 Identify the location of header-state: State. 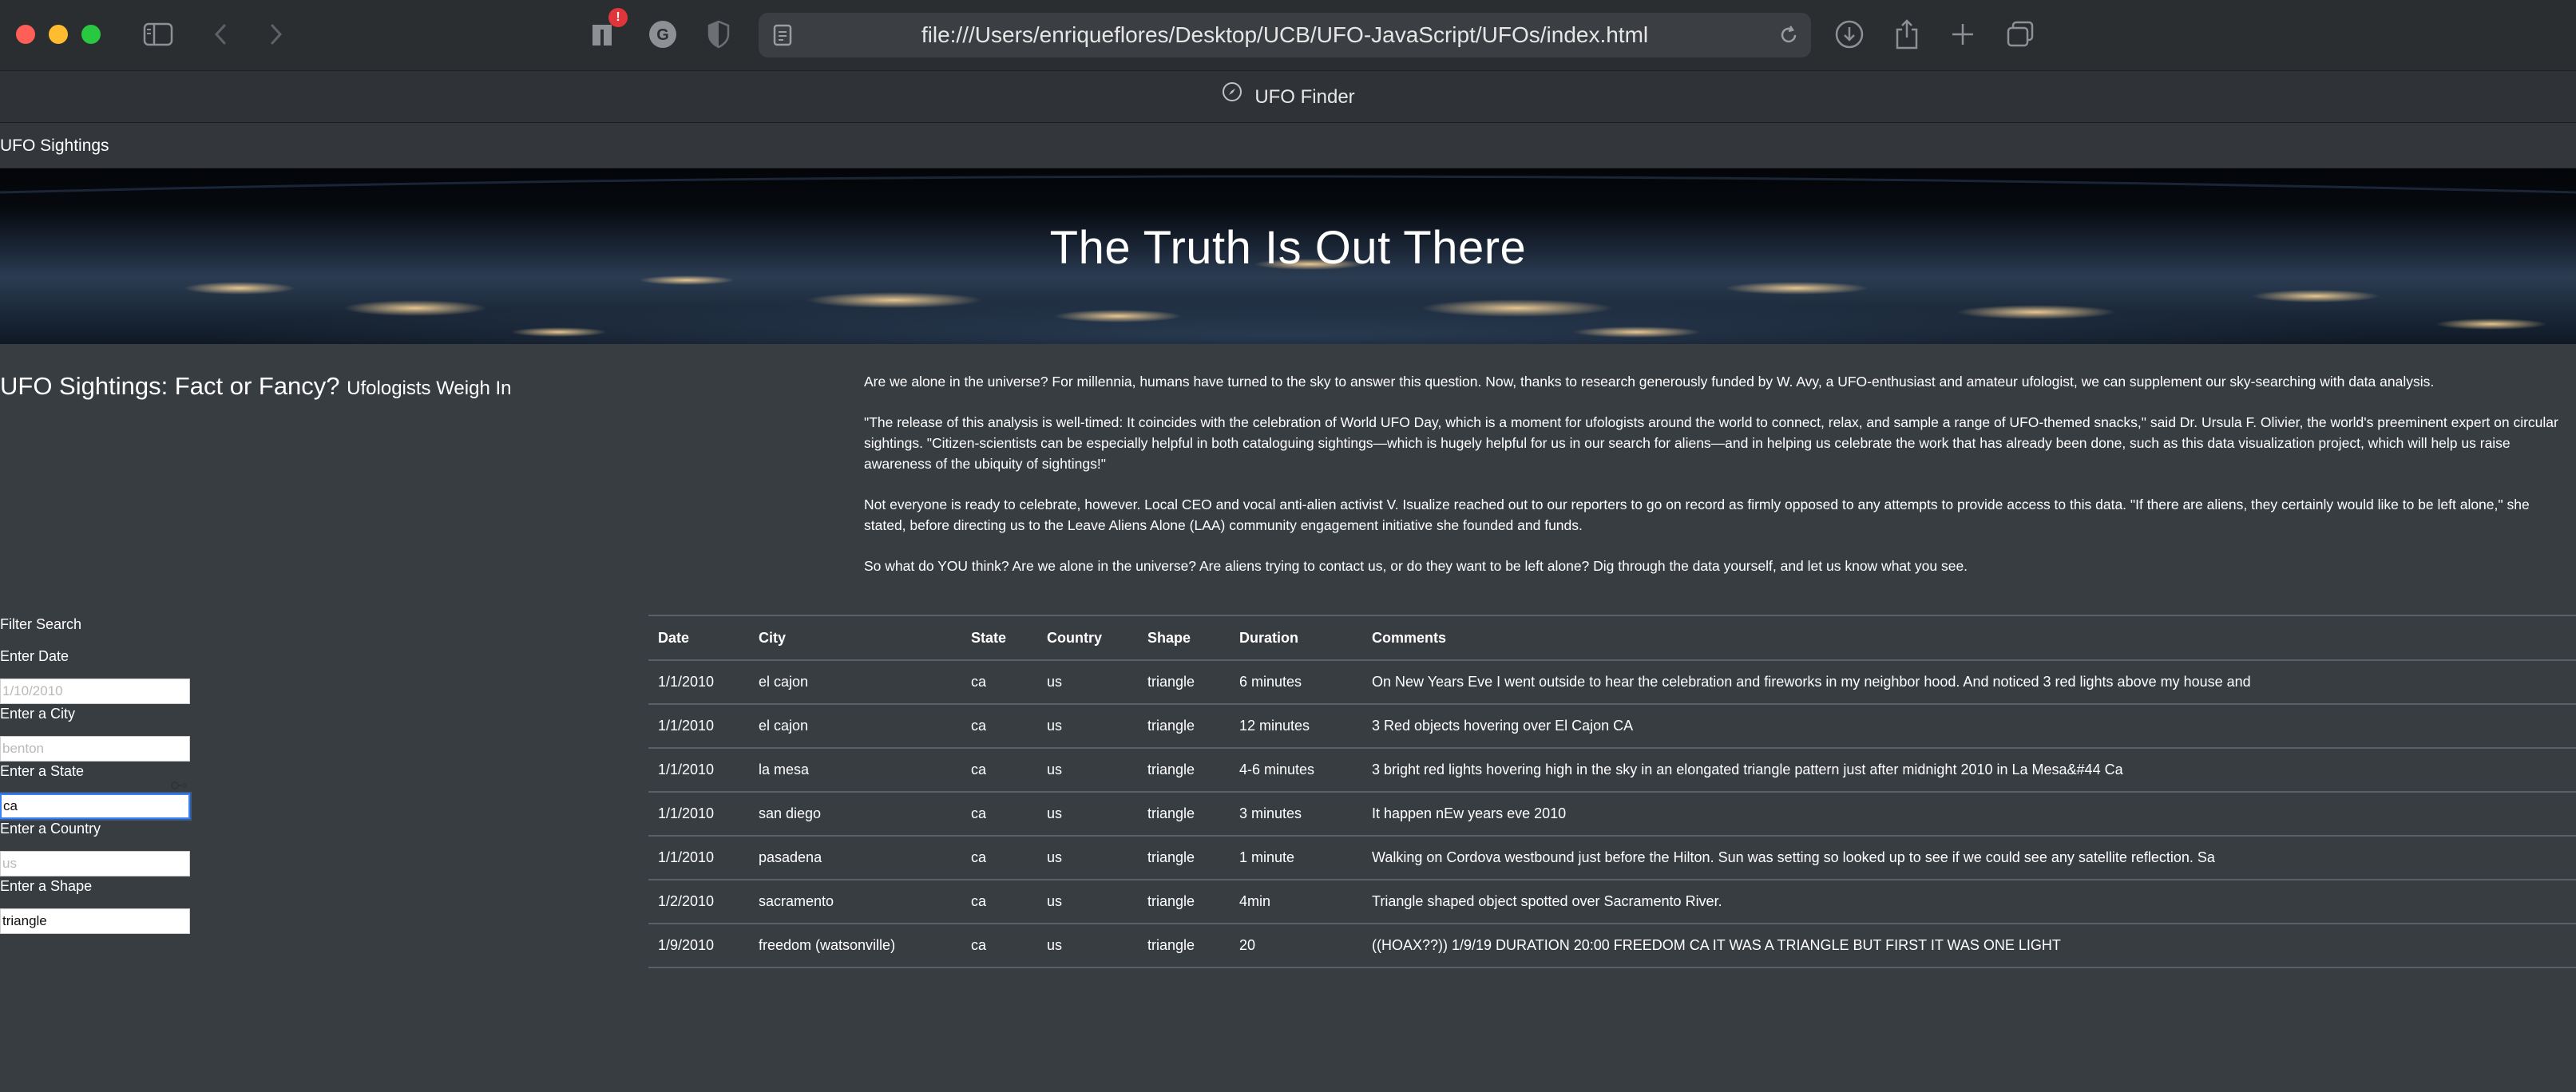
(999, 638).